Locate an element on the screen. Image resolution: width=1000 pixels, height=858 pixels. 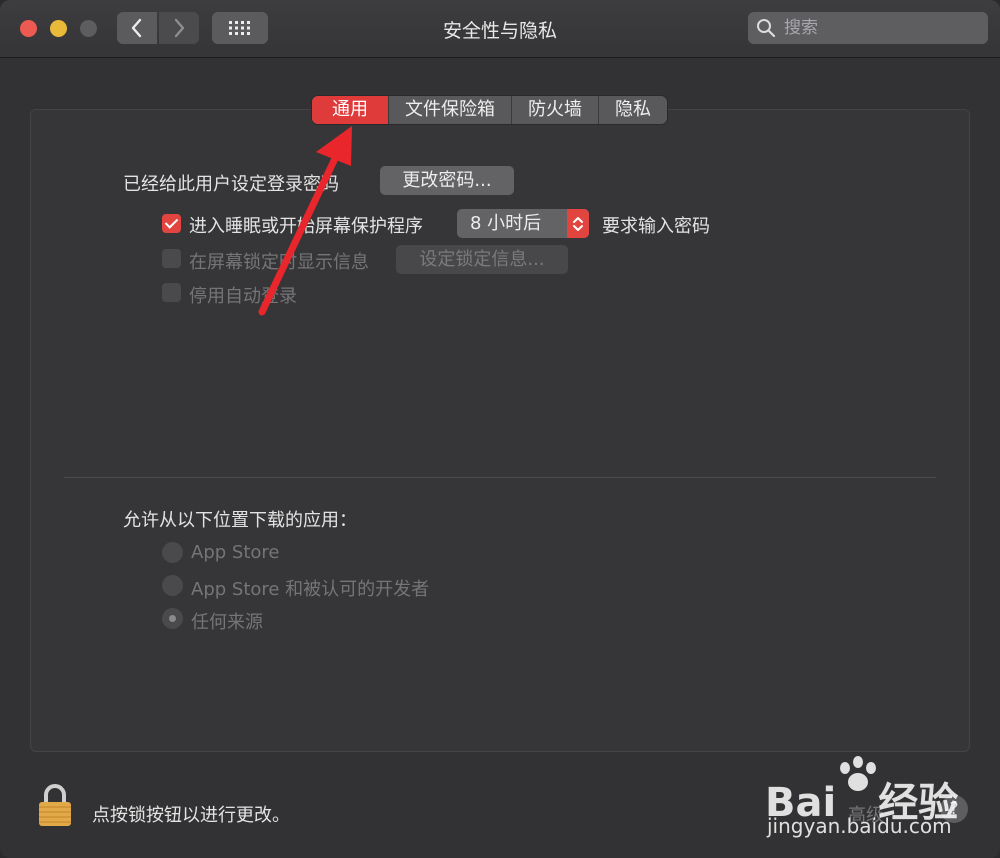
watermark-url: jingyan.baidu.com is located at coordinates (859, 826).